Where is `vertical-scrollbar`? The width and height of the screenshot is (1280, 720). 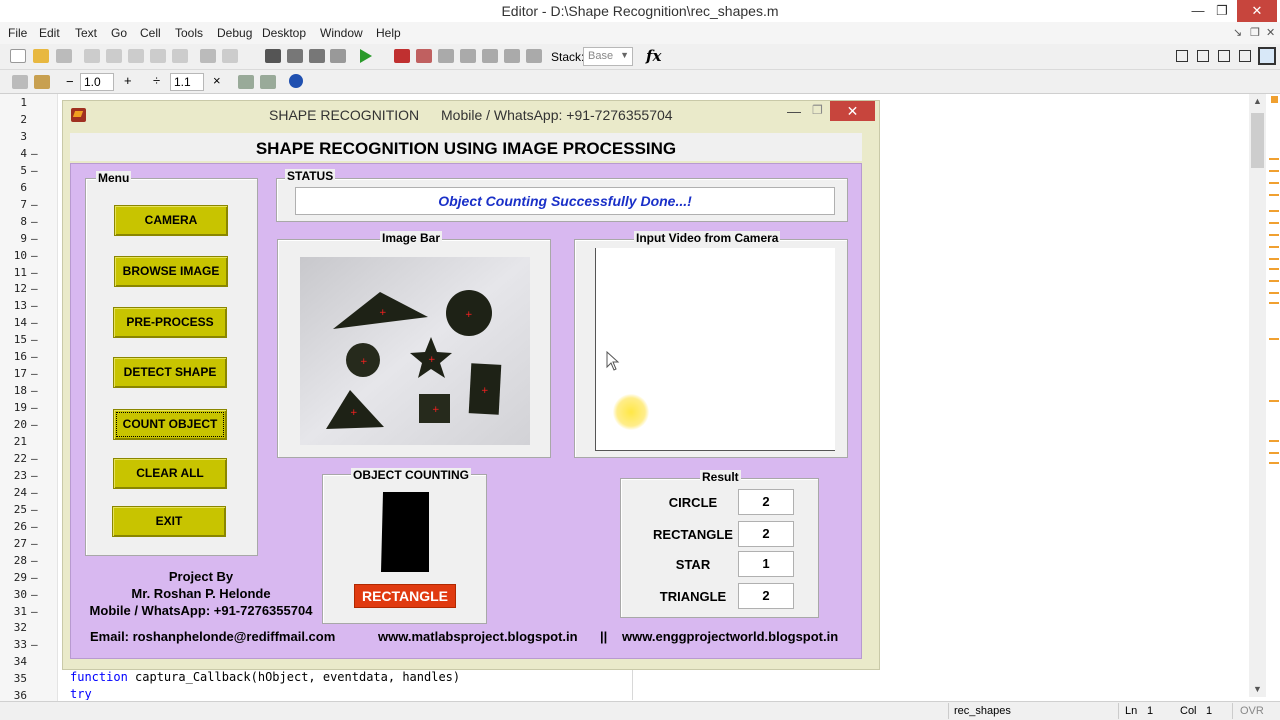
vertical-scrollbar is located at coordinates (1257, 395).